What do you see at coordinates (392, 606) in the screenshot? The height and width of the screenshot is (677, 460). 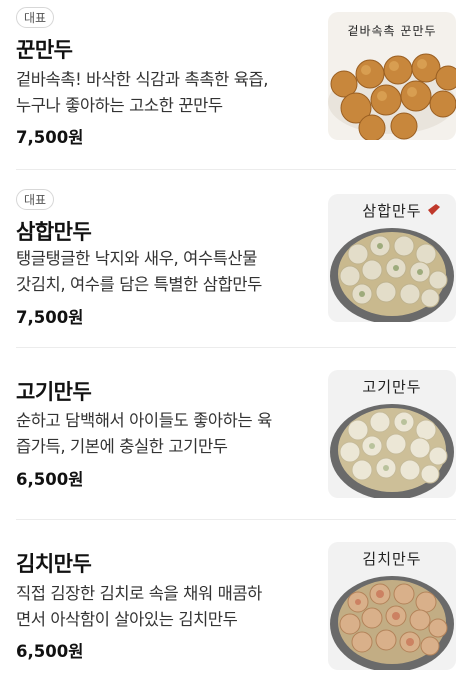 I see `menu-item-image: 김치만두` at bounding box center [392, 606].